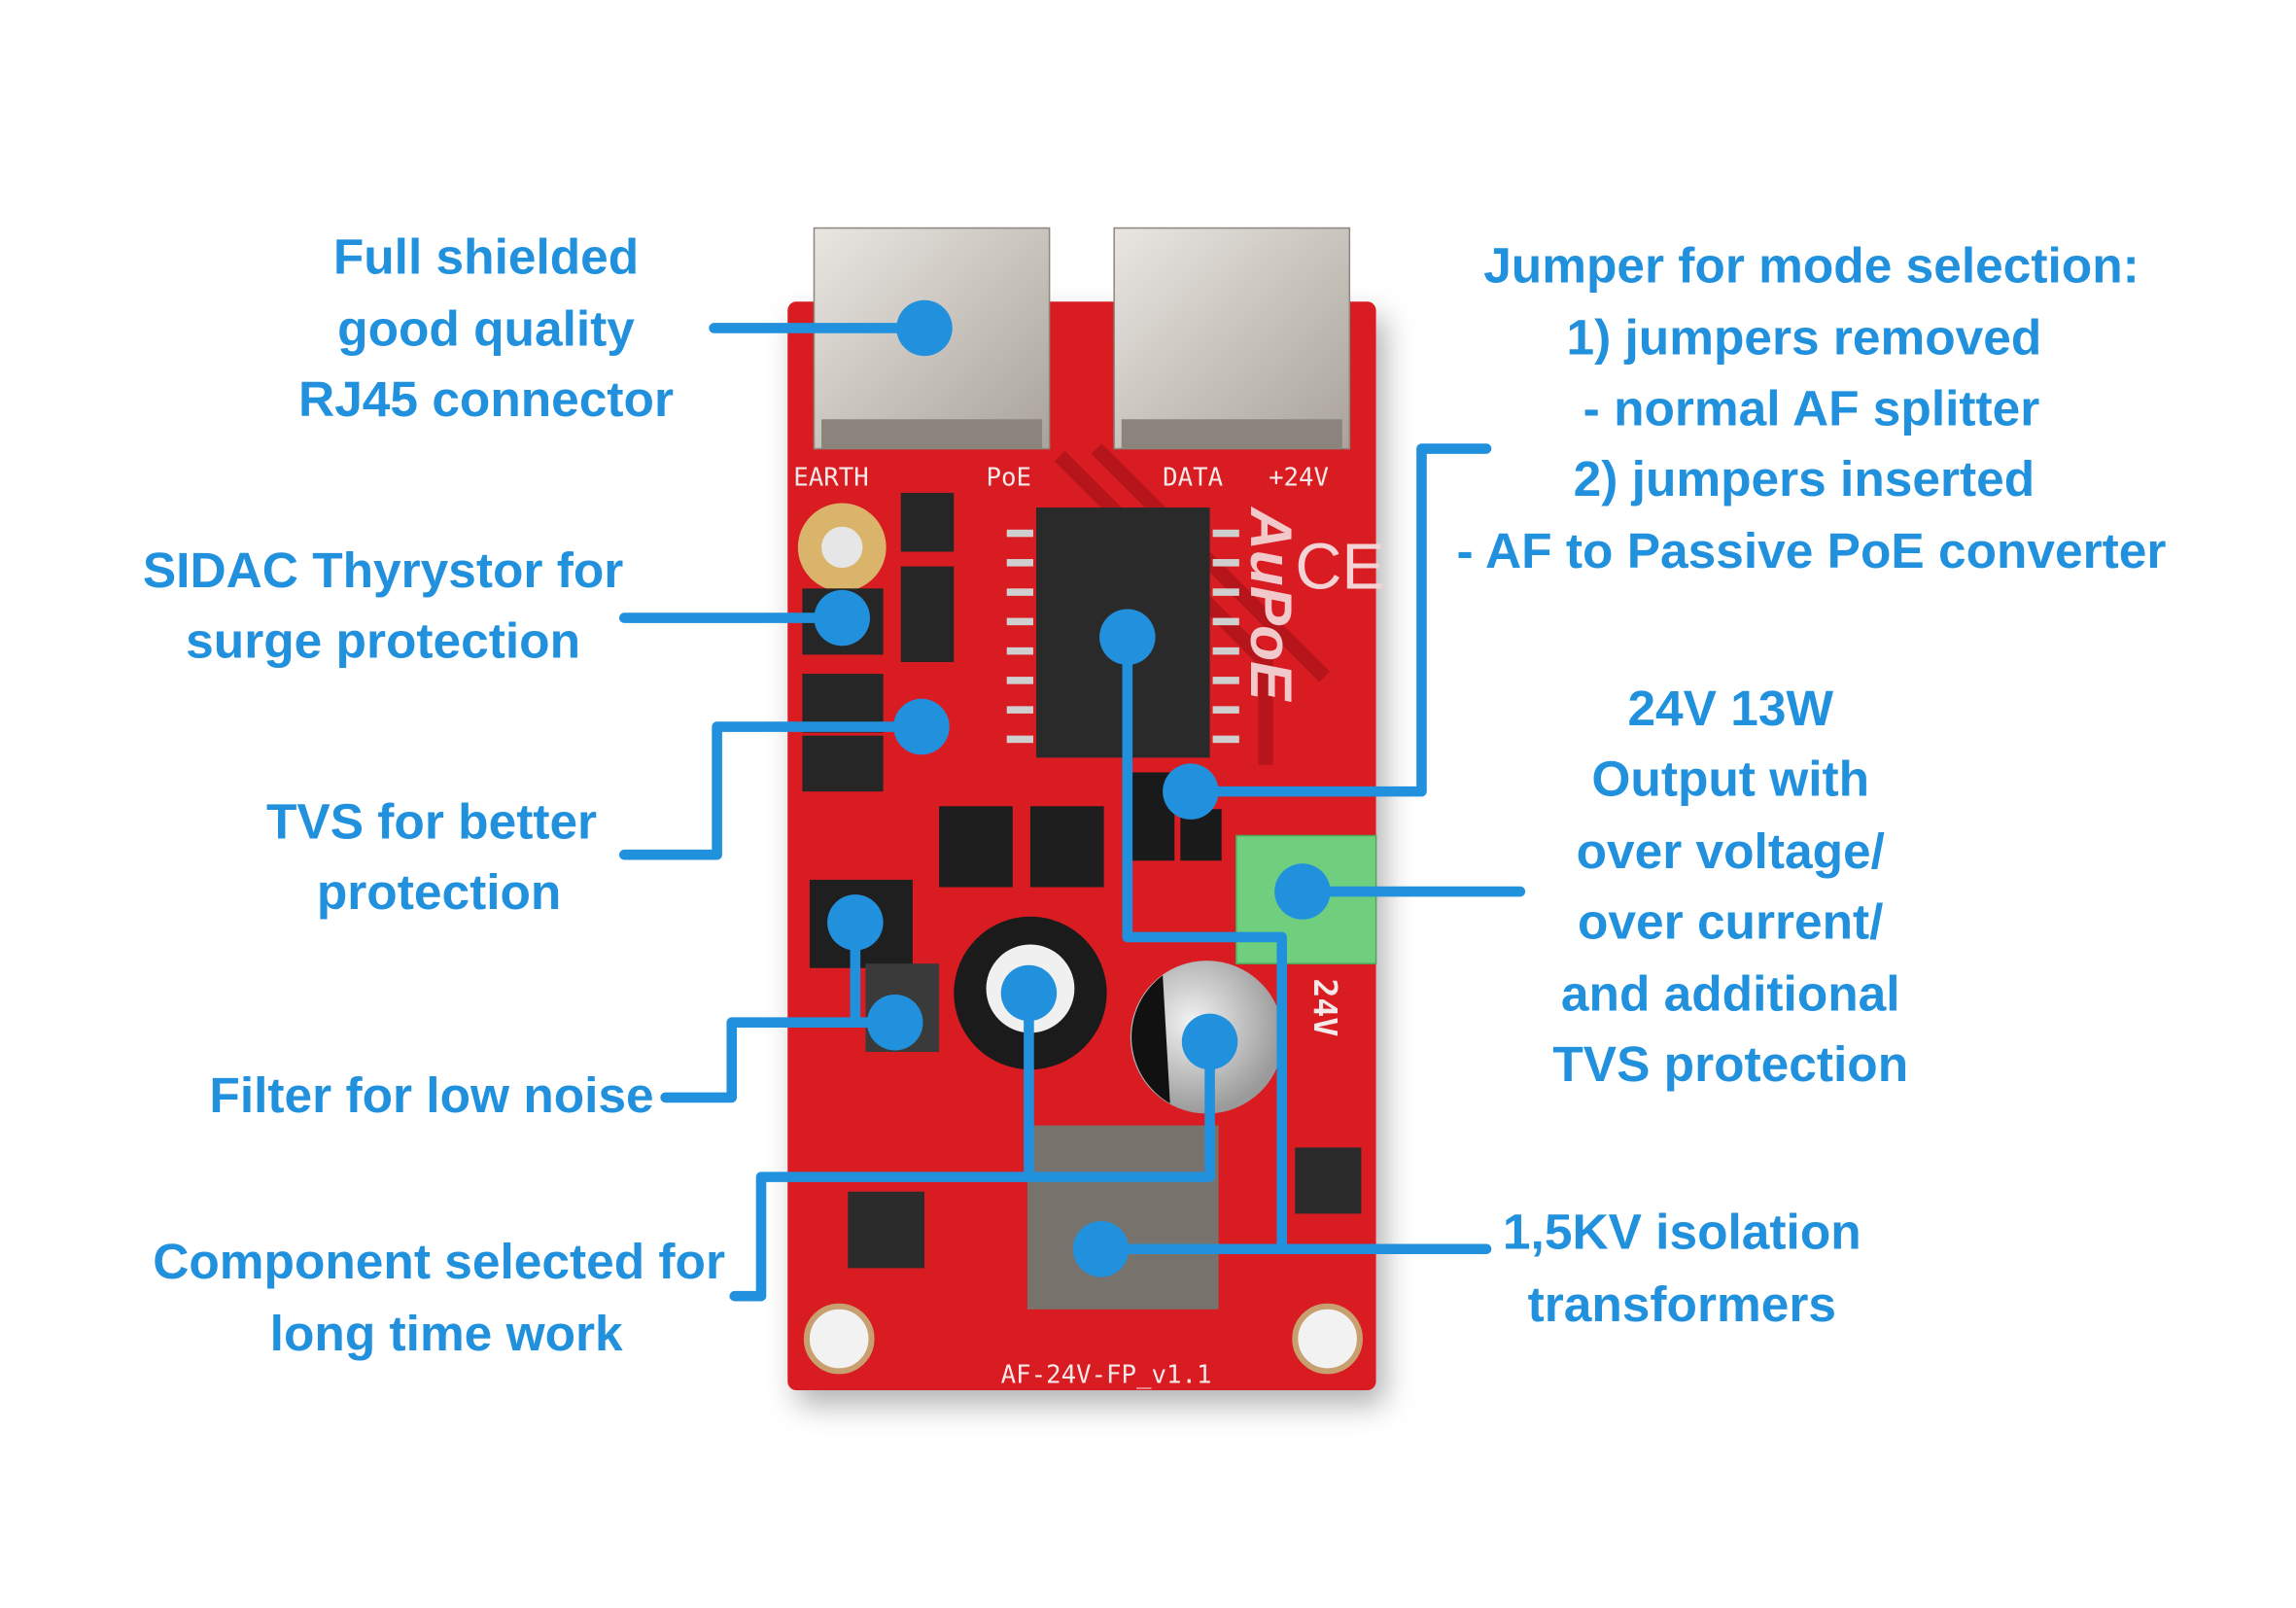  What do you see at coordinates (383, 640) in the screenshot?
I see `callout-line: surge protection` at bounding box center [383, 640].